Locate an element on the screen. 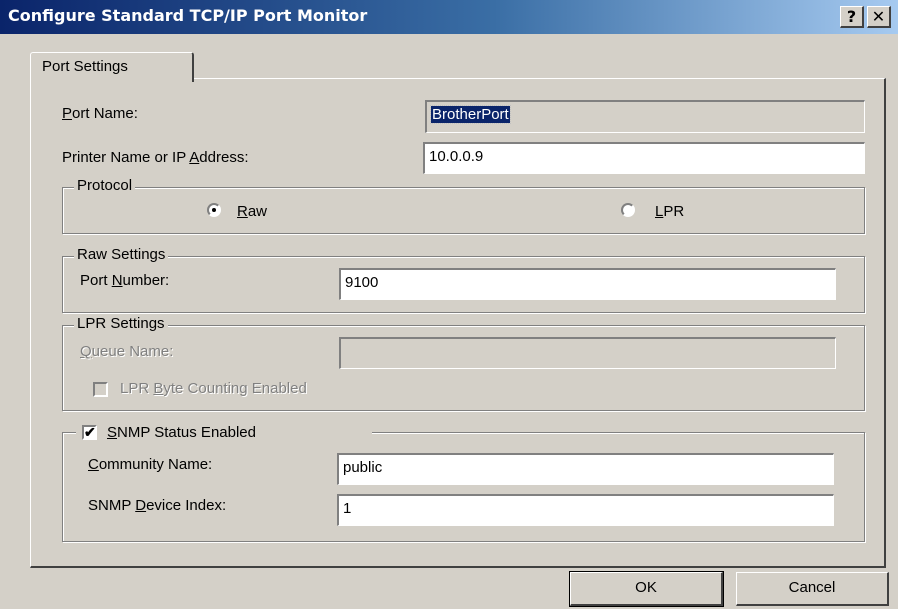  port-name-label: Port Name: is located at coordinates (100, 113).